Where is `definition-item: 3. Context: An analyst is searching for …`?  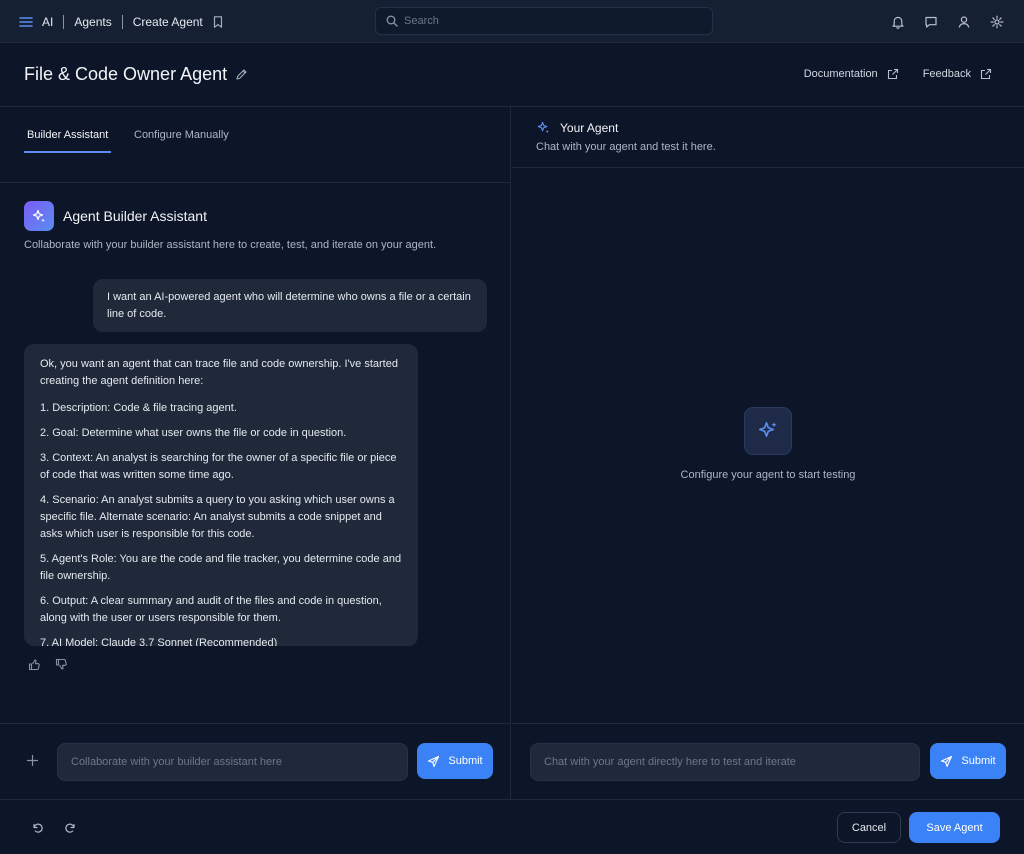
definition-item: 3. Context: An analyst is searching for … is located at coordinates (218, 466).